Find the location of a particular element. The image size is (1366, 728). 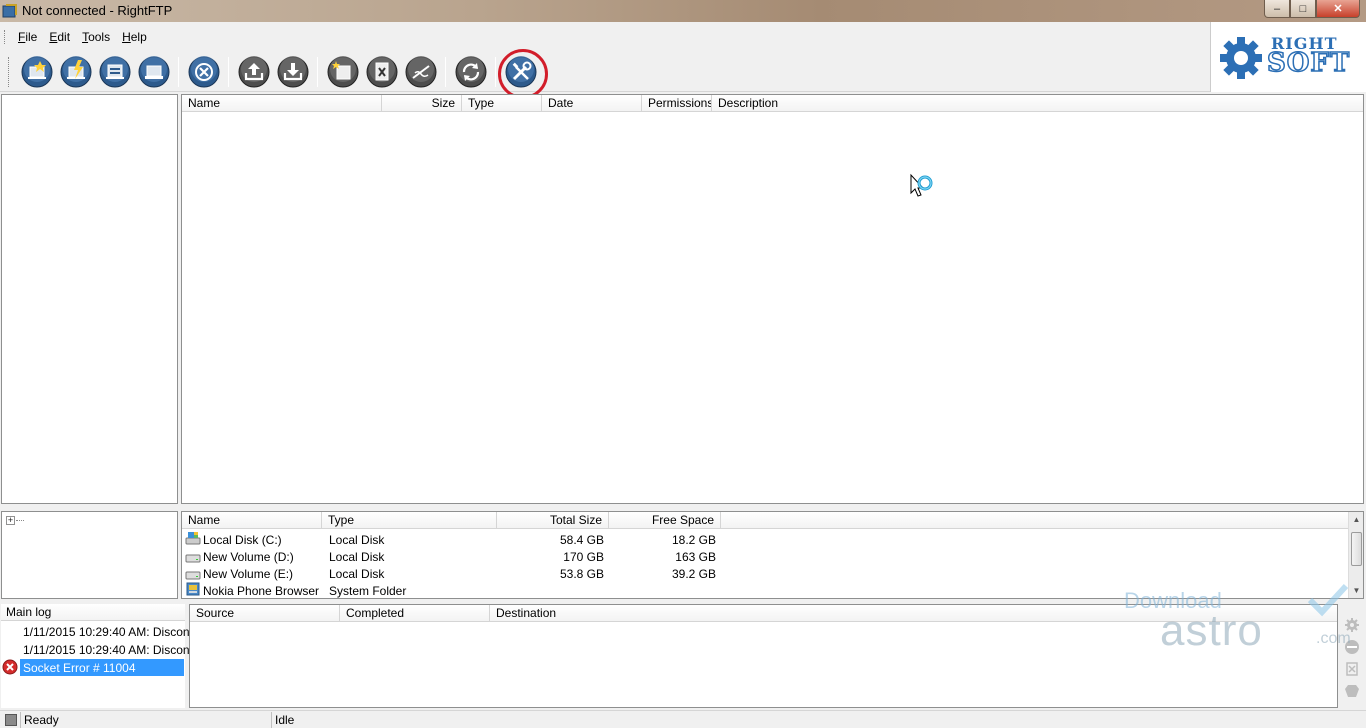

scroll-thumb is located at coordinates (1356, 549).